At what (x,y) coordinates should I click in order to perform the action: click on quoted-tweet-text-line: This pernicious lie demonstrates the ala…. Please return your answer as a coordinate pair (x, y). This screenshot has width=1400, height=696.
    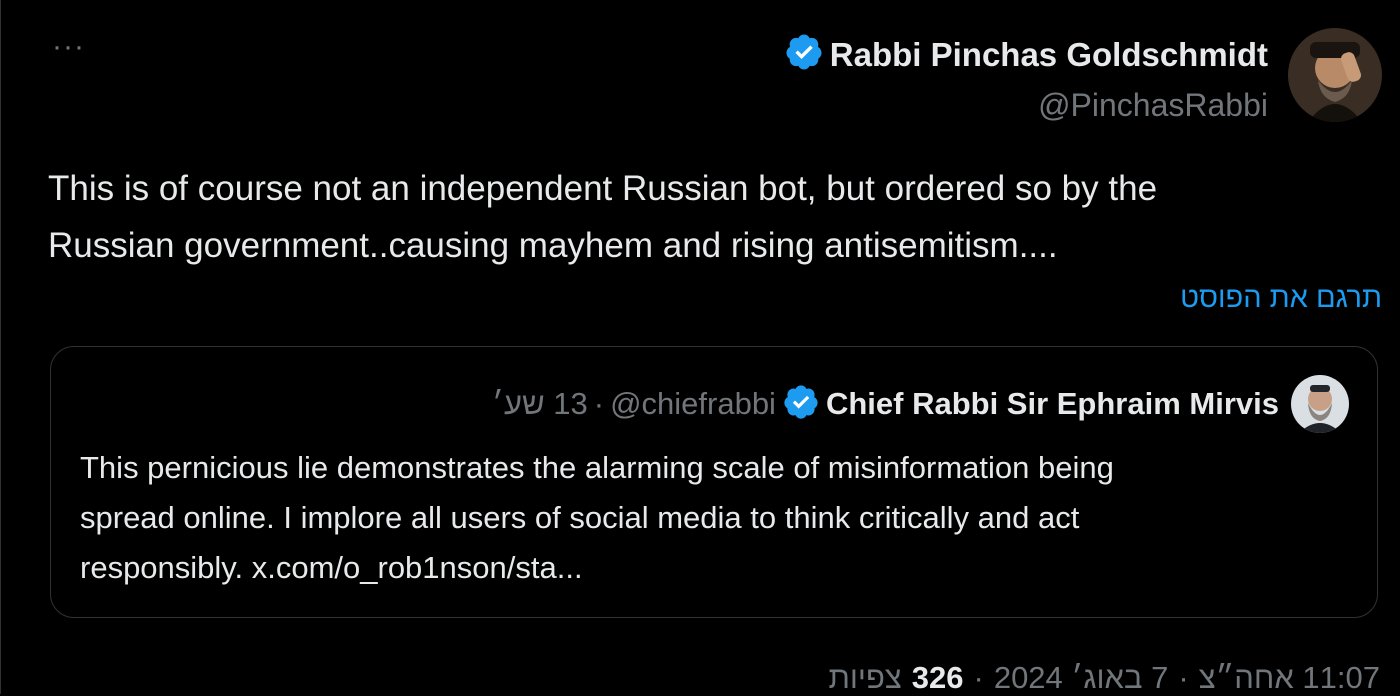
    Looking at the image, I should click on (597, 467).